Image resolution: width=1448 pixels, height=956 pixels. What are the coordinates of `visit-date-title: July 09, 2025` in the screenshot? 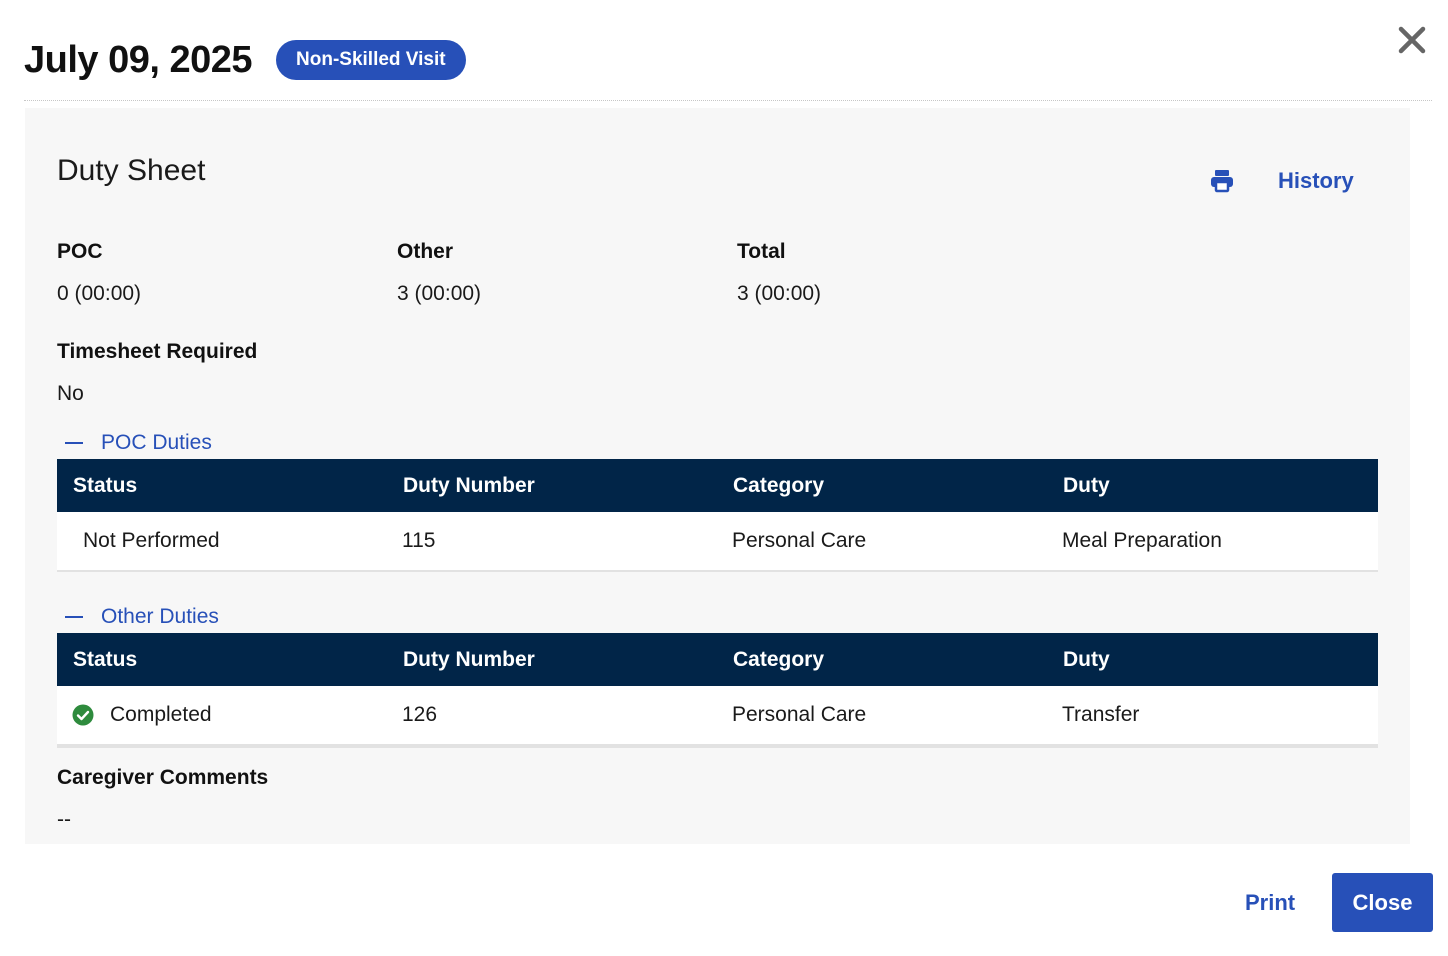 It's located at (138, 59).